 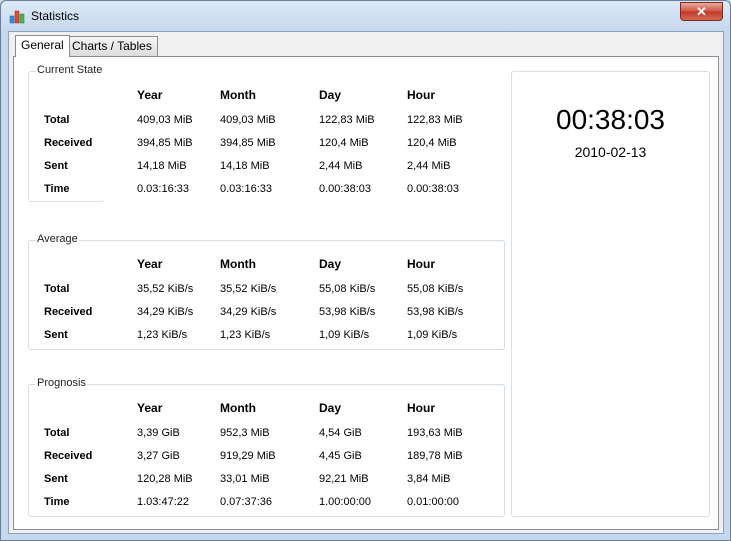 What do you see at coordinates (421, 264) in the screenshot?
I see `average-col-header: Hour` at bounding box center [421, 264].